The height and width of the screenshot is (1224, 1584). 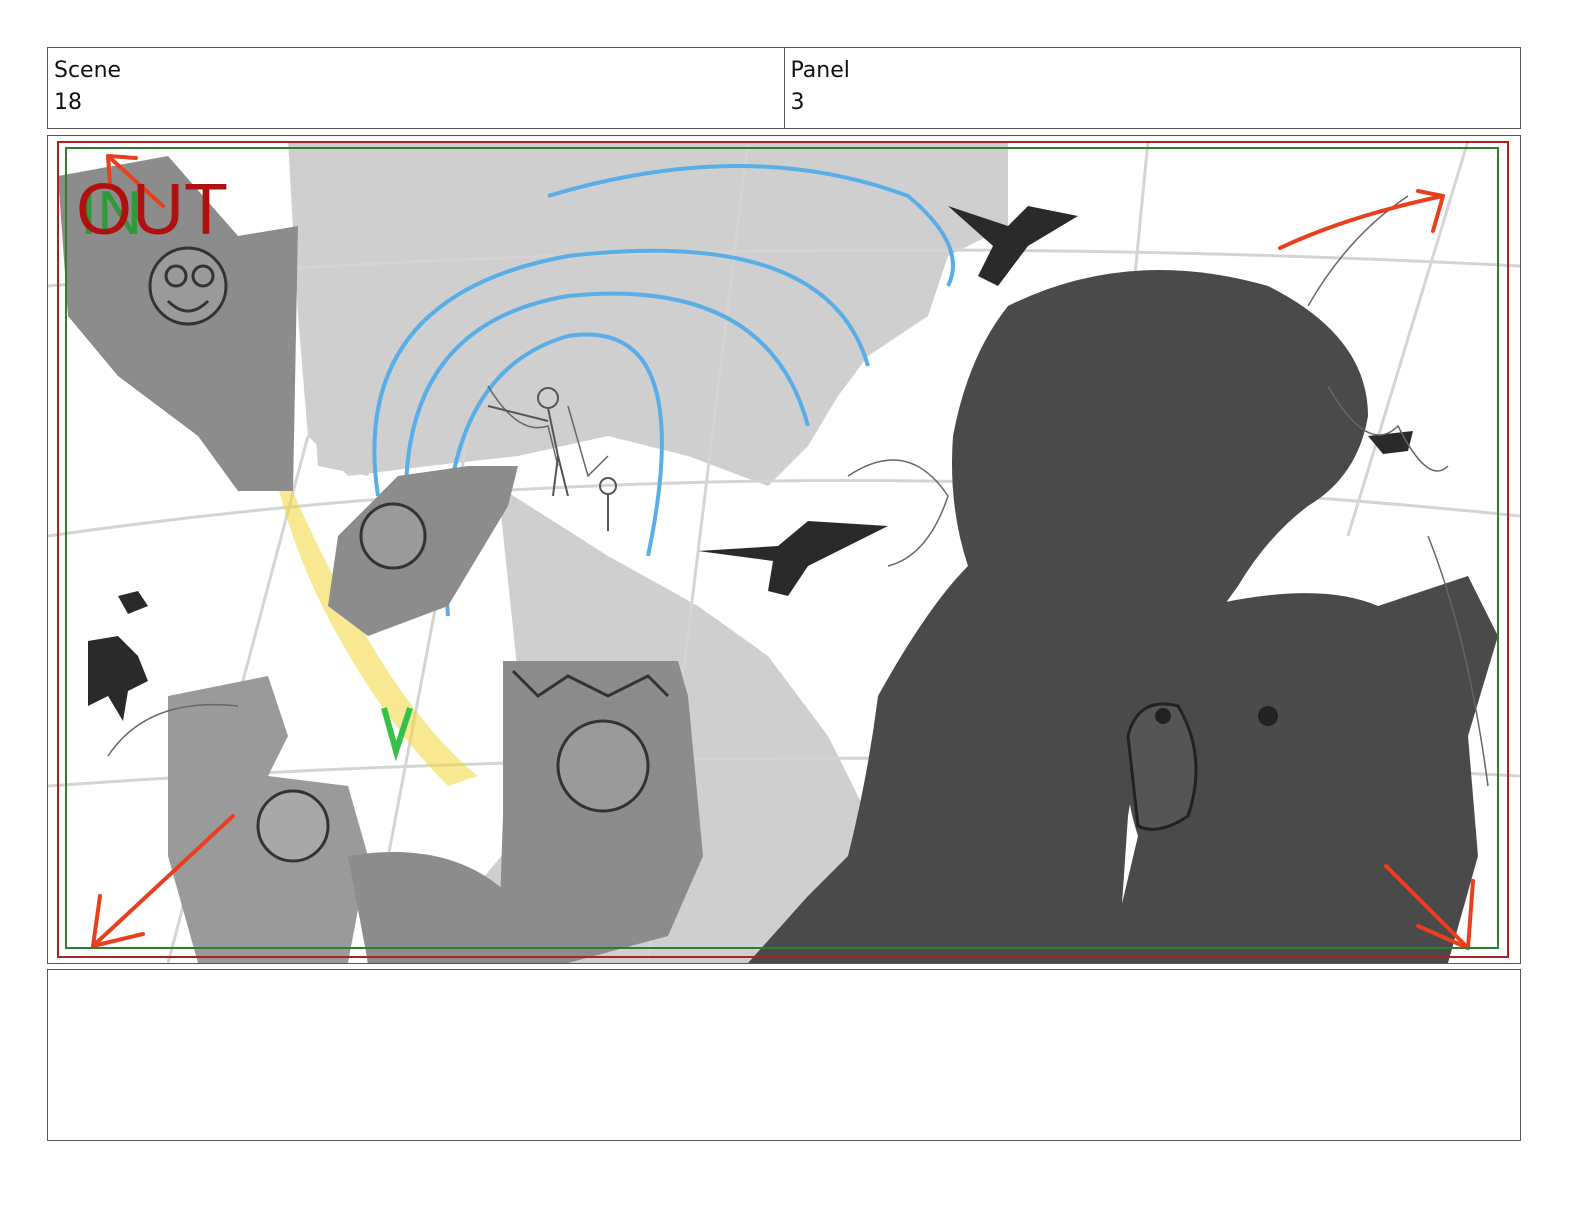 I want to click on scene-cell: Scene 18, so click(x=416, y=88).